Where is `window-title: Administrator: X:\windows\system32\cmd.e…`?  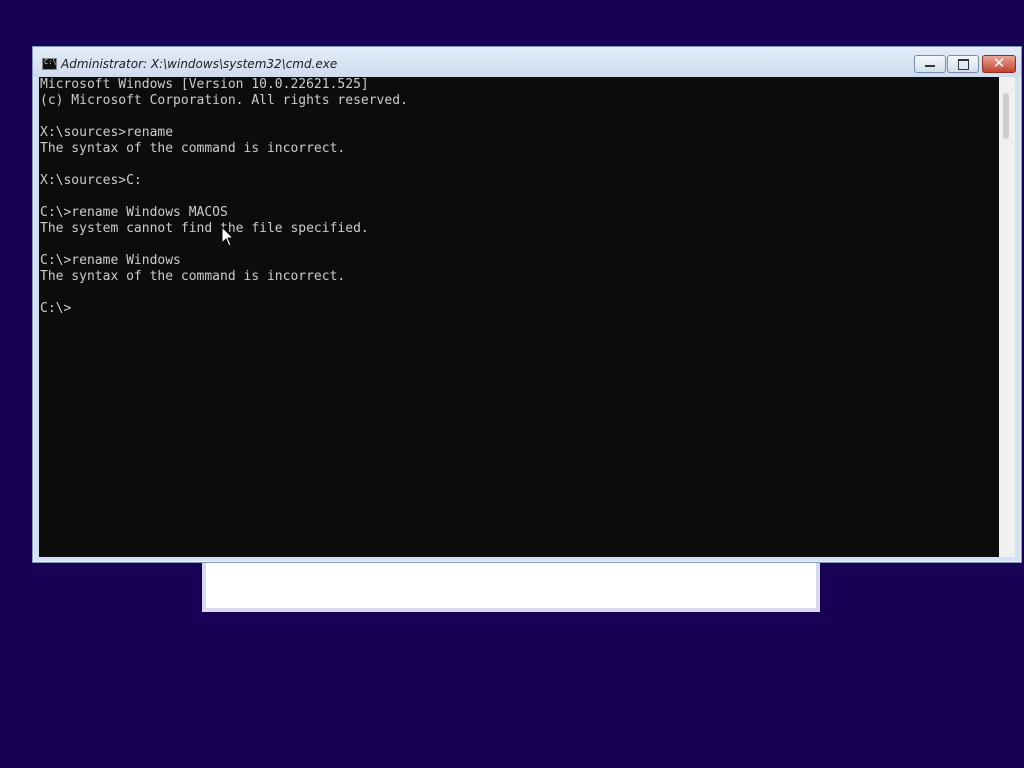 window-title: Administrator: X:\windows\system32\cmd.e… is located at coordinates (199, 64).